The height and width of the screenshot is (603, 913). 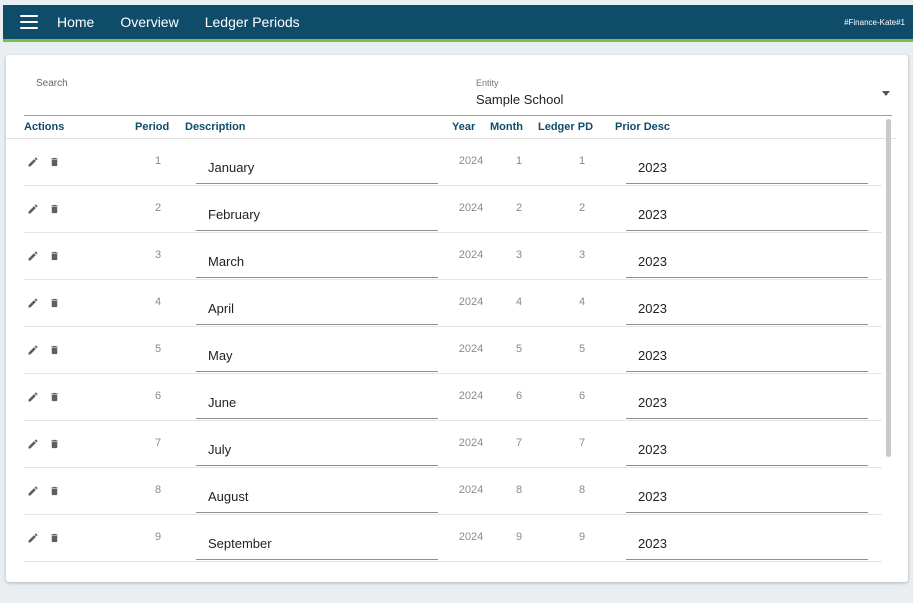 I want to click on tenant-label: #Finance-Kate#1, so click(x=874, y=22).